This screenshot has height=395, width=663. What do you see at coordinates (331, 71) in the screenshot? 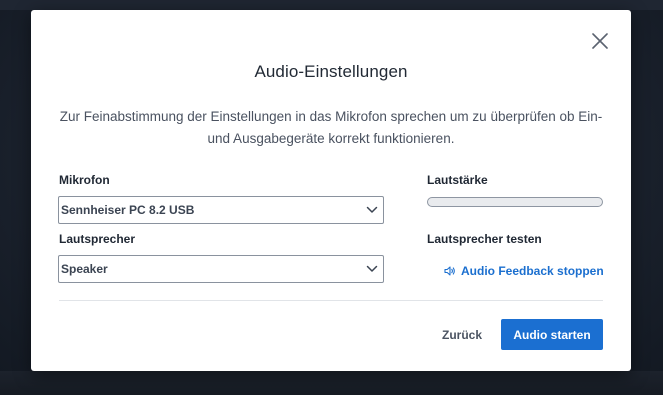
I see `dialog-title: Audio-Einstellungen` at bounding box center [331, 71].